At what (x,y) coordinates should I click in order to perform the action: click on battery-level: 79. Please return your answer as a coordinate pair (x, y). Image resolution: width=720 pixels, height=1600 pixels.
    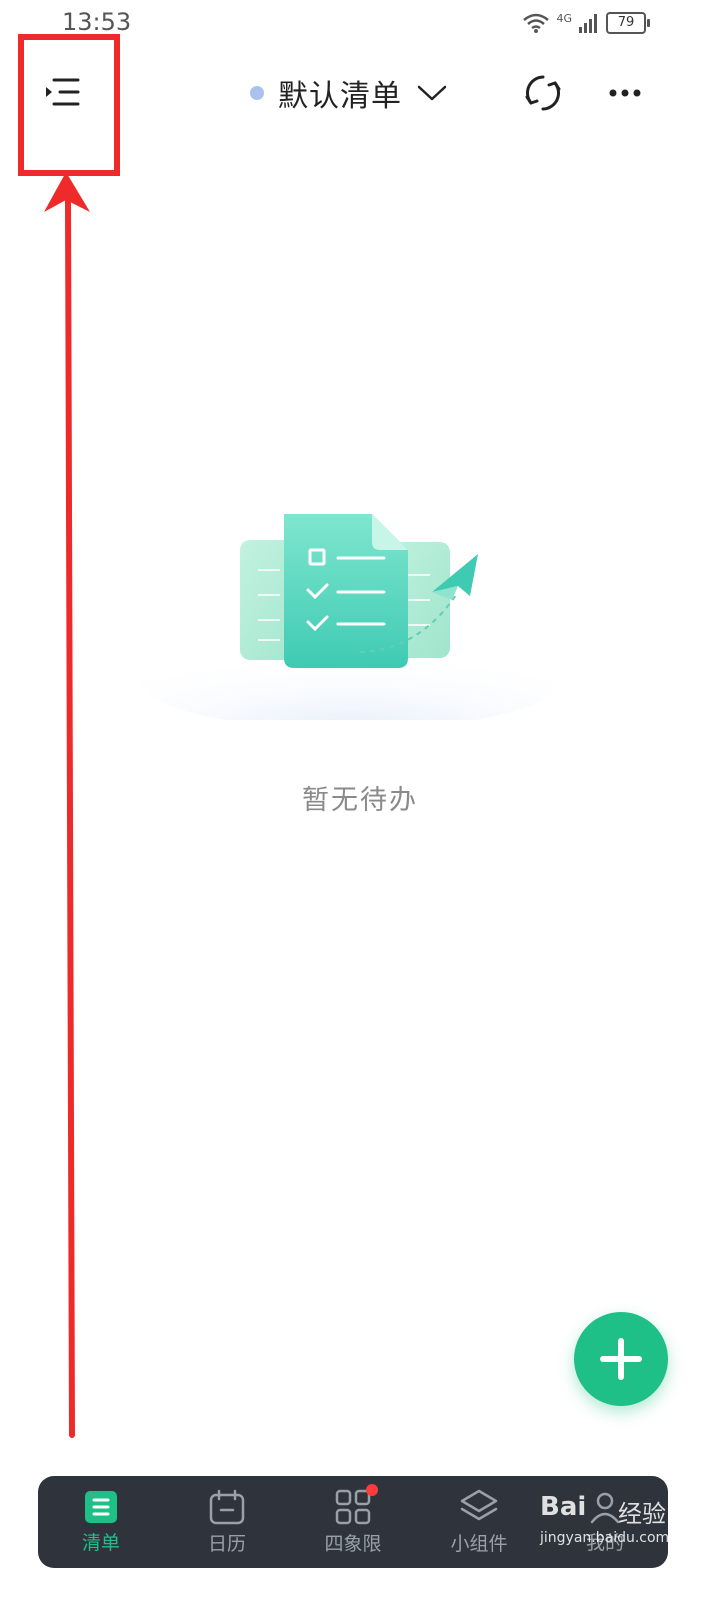
    Looking at the image, I should click on (626, 22).